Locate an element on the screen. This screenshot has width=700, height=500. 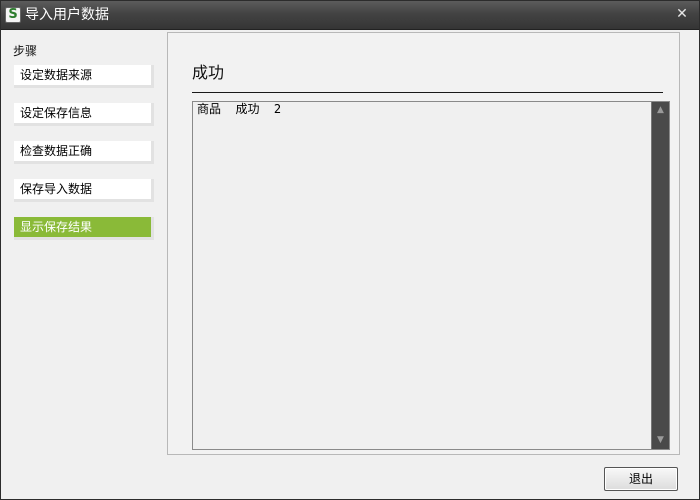
title-divider is located at coordinates (427, 92).